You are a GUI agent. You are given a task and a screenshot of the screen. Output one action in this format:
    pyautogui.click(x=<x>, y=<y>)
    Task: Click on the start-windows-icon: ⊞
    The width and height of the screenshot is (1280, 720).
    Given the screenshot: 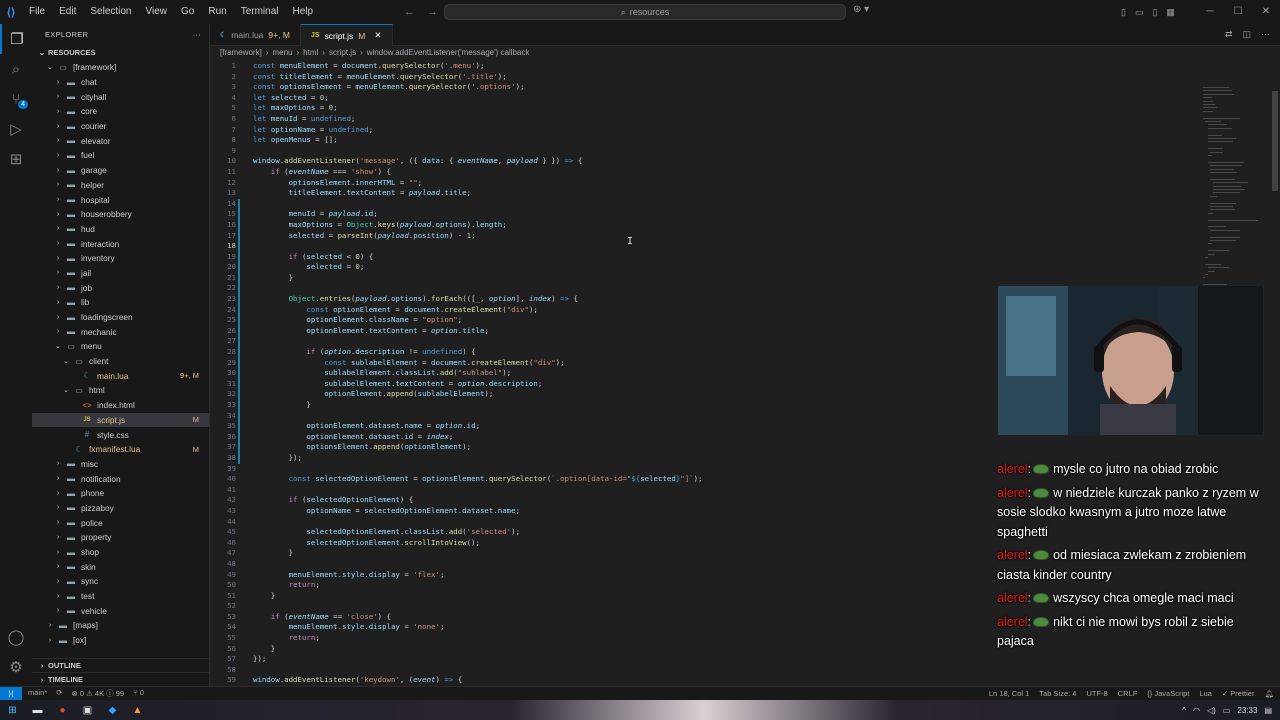 What is the action you would take?
    pyautogui.click(x=12, y=710)
    